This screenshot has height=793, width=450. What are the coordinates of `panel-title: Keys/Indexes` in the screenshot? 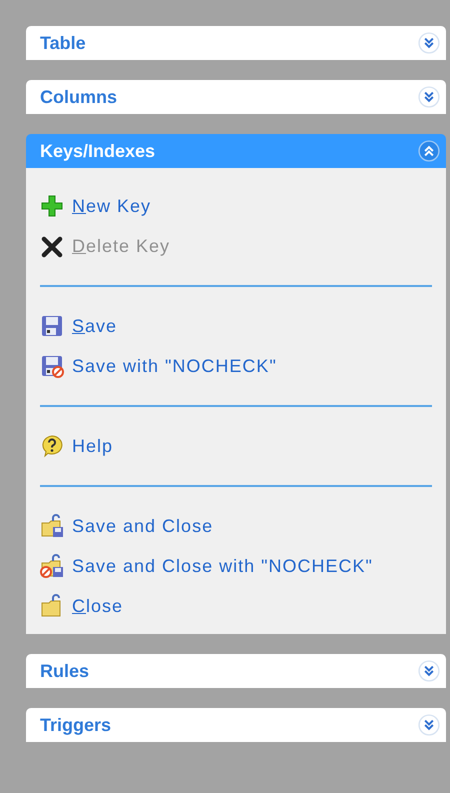 It's located at (98, 151).